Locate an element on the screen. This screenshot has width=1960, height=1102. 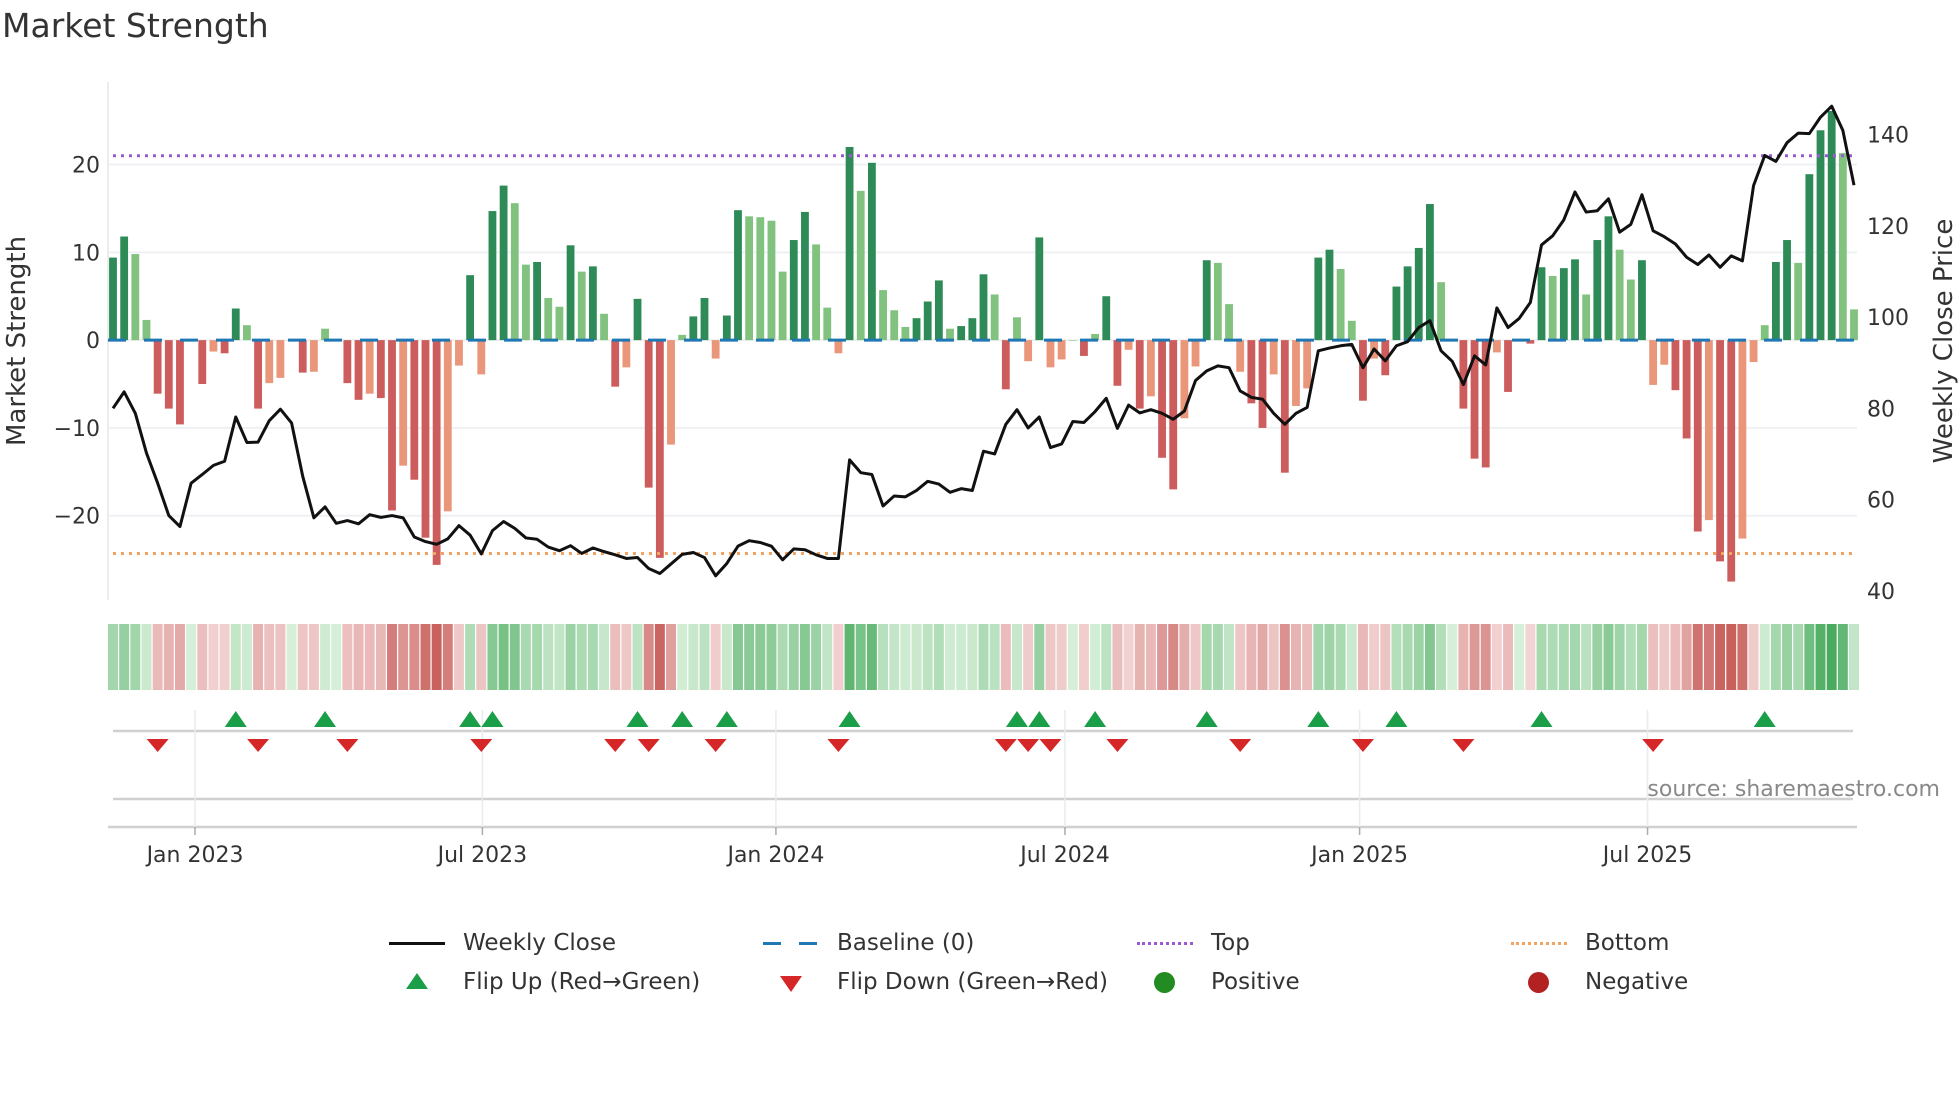
y2-tick-label: 120 is located at coordinates (1888, 227).